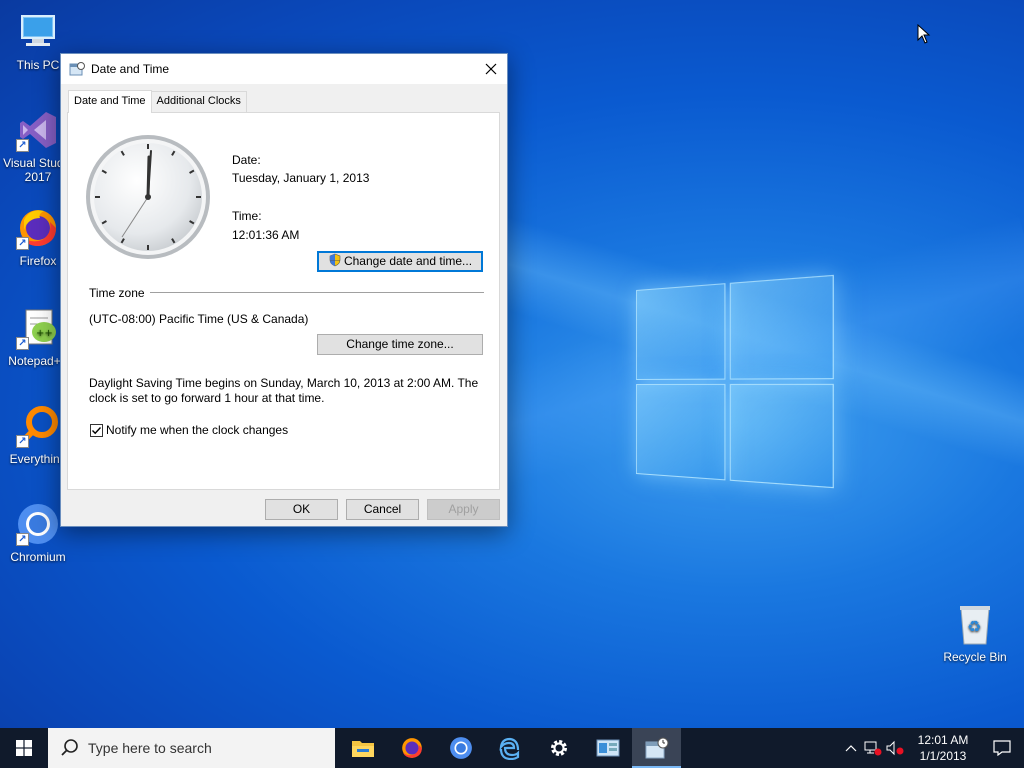 The image size is (1024, 768). I want to click on taskbar-clock: 12:01 AM 1/1/2013, so click(943, 748).